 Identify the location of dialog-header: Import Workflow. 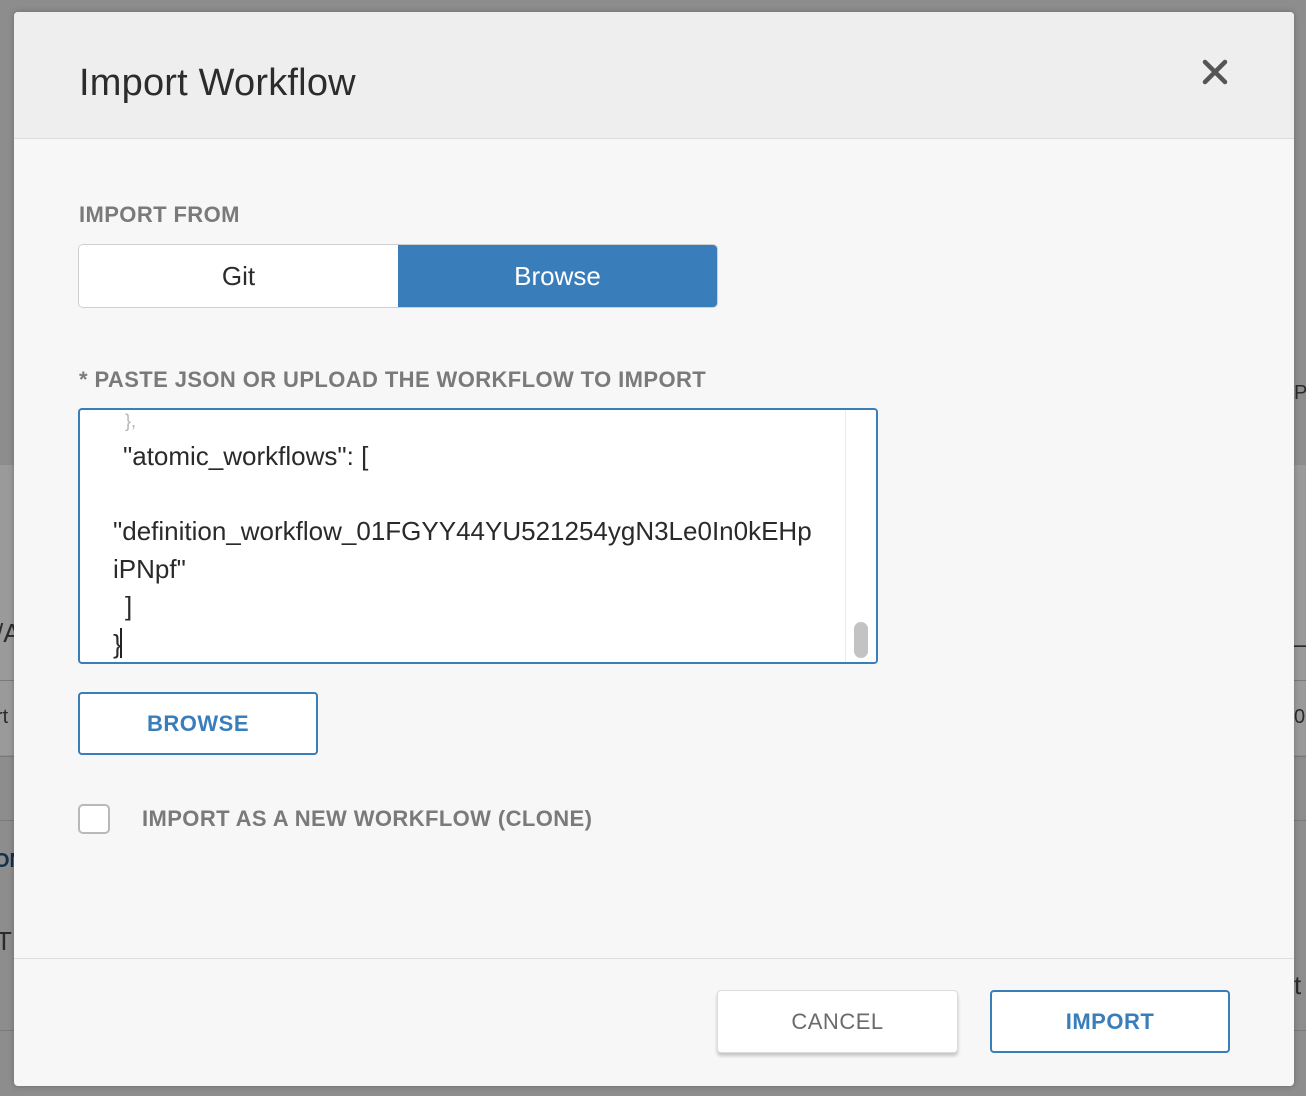
(654, 75).